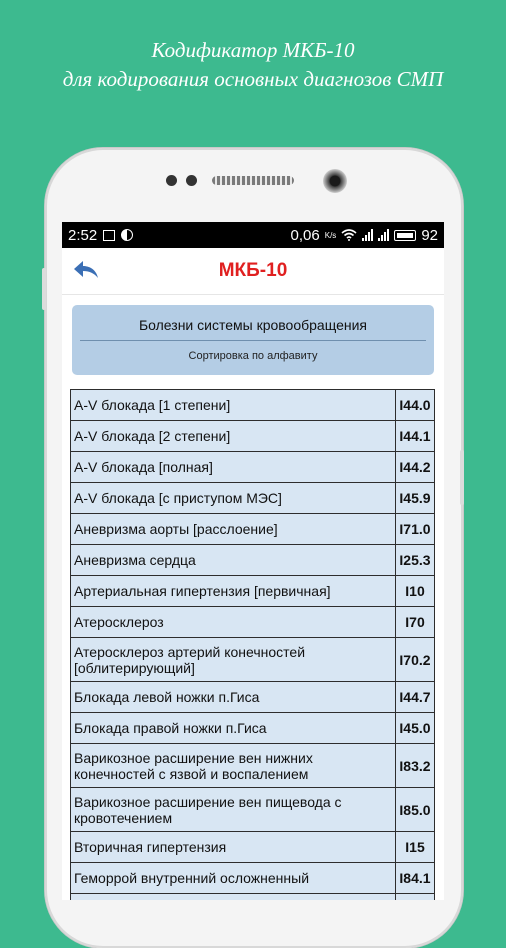 This screenshot has width=506, height=948. What do you see at coordinates (405, 235) in the screenshot?
I see `battery-icon` at bounding box center [405, 235].